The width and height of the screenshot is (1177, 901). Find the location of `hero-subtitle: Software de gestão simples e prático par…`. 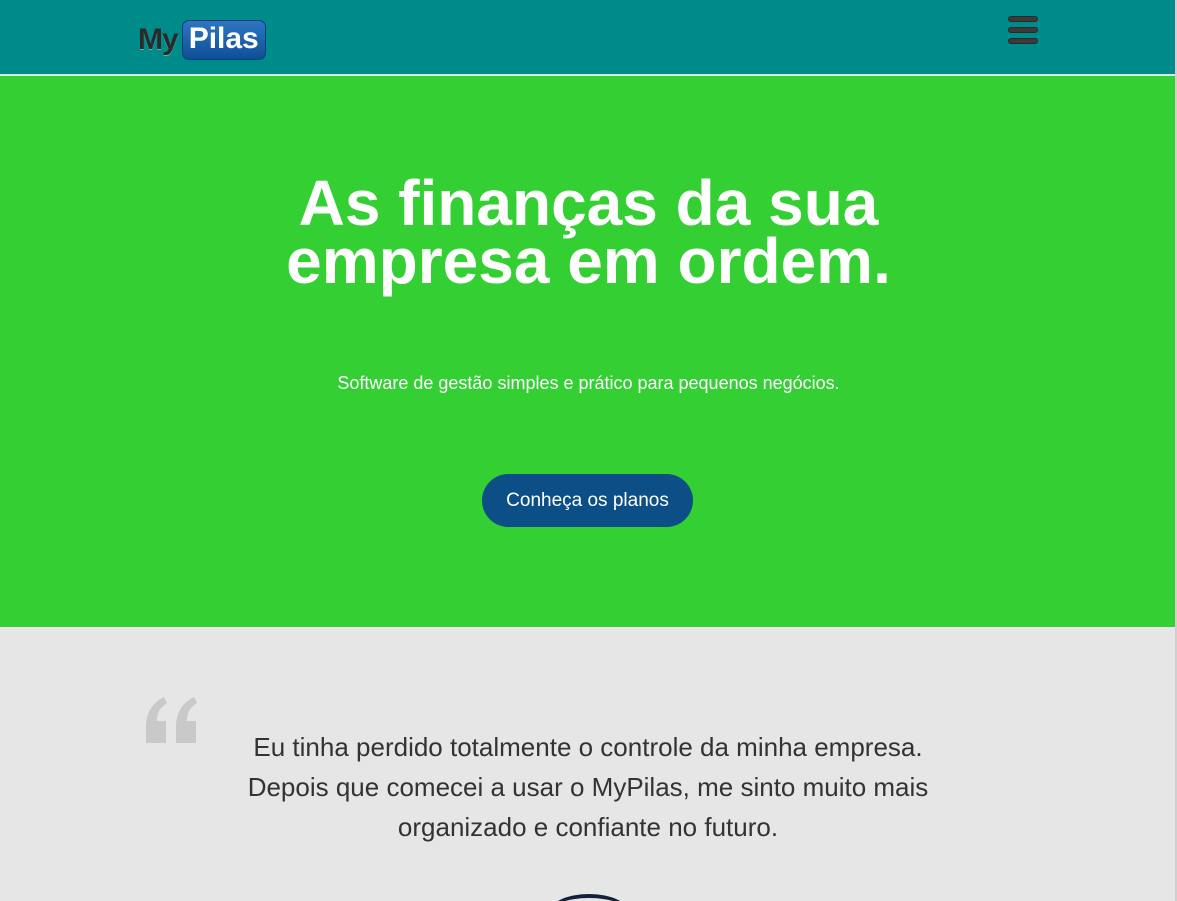

hero-subtitle: Software de gestão simples e prático par… is located at coordinates (588, 383).